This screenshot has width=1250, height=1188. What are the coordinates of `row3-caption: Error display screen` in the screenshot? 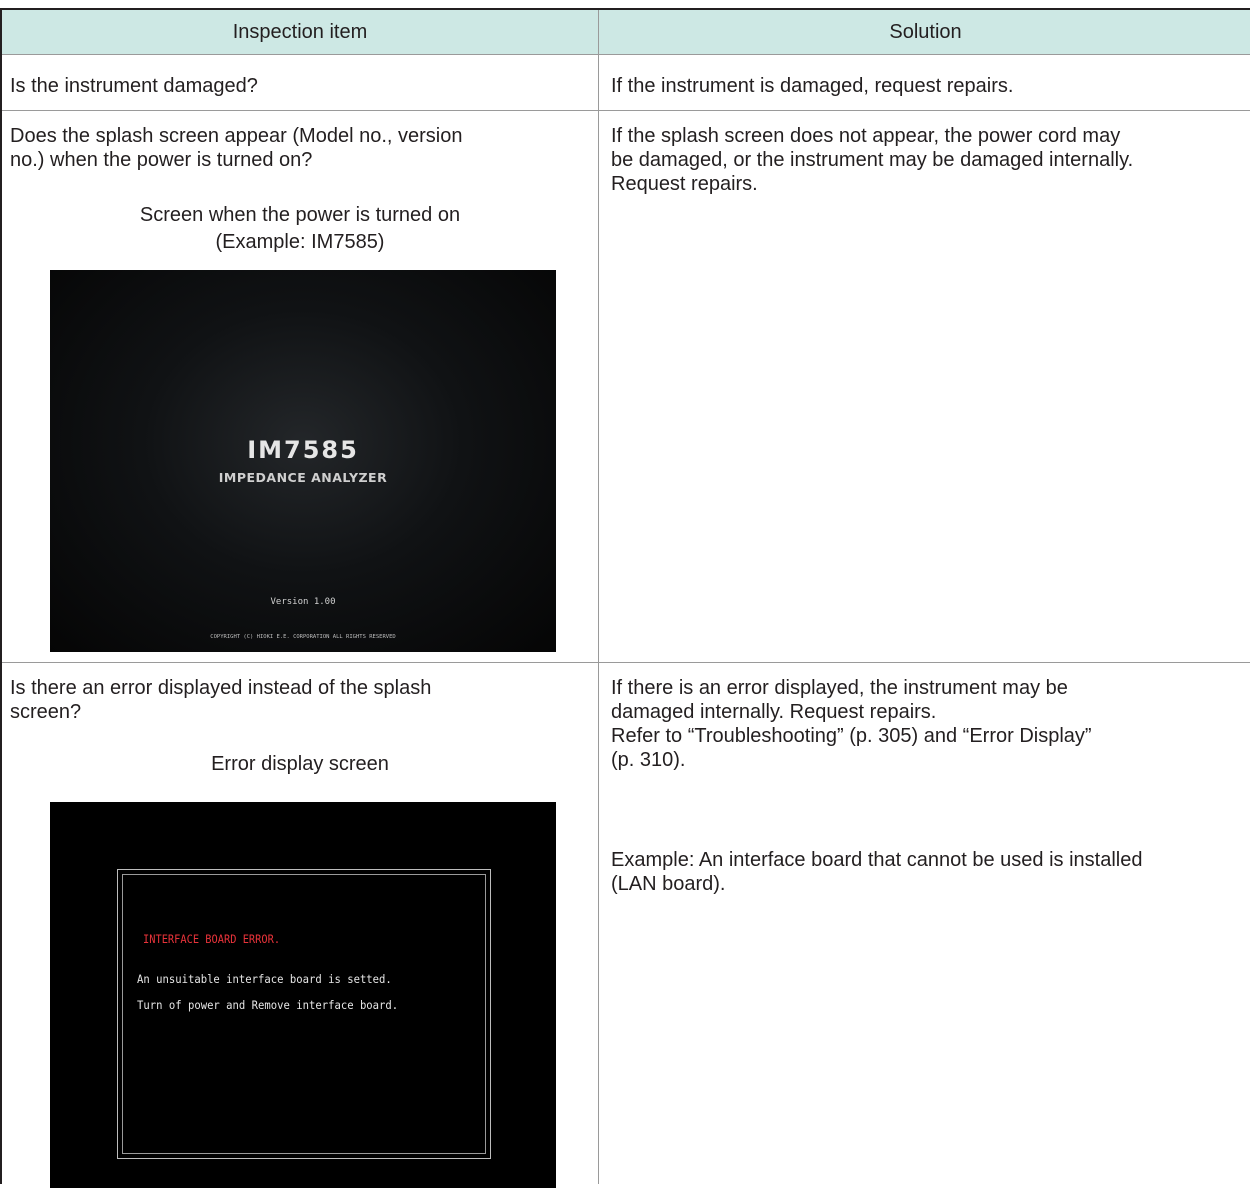 It's located at (300, 764).